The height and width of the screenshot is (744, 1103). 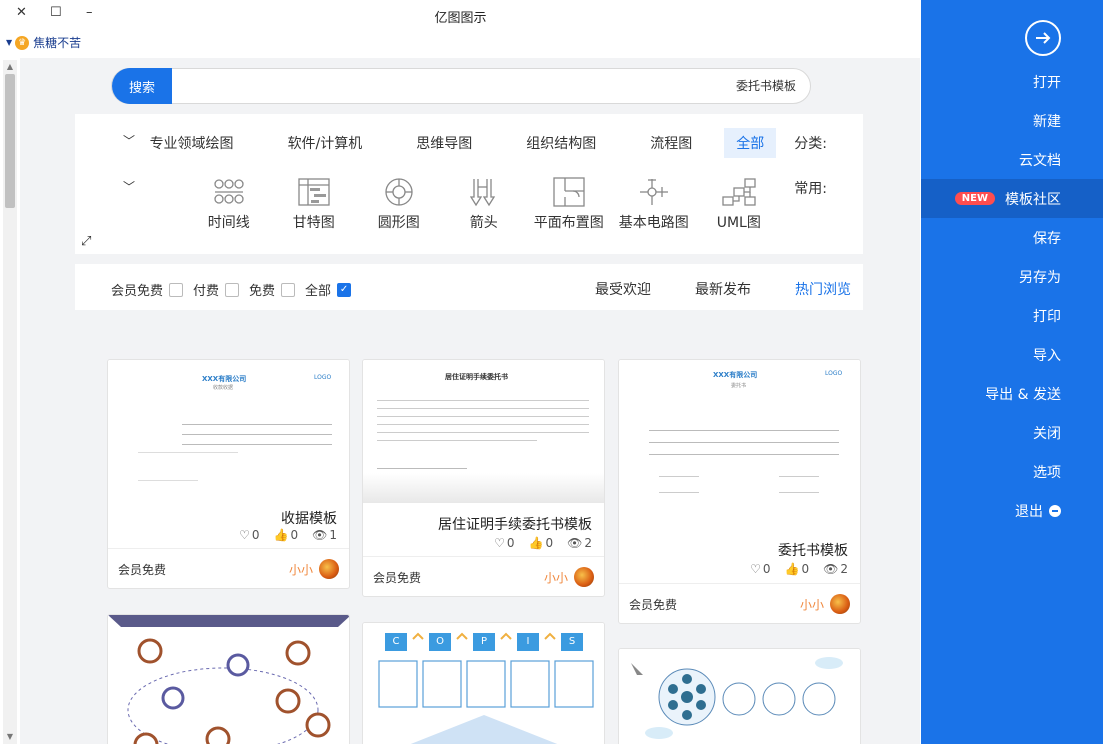 I want to click on card-footer: 会员免费 小小, so click(x=739, y=603).